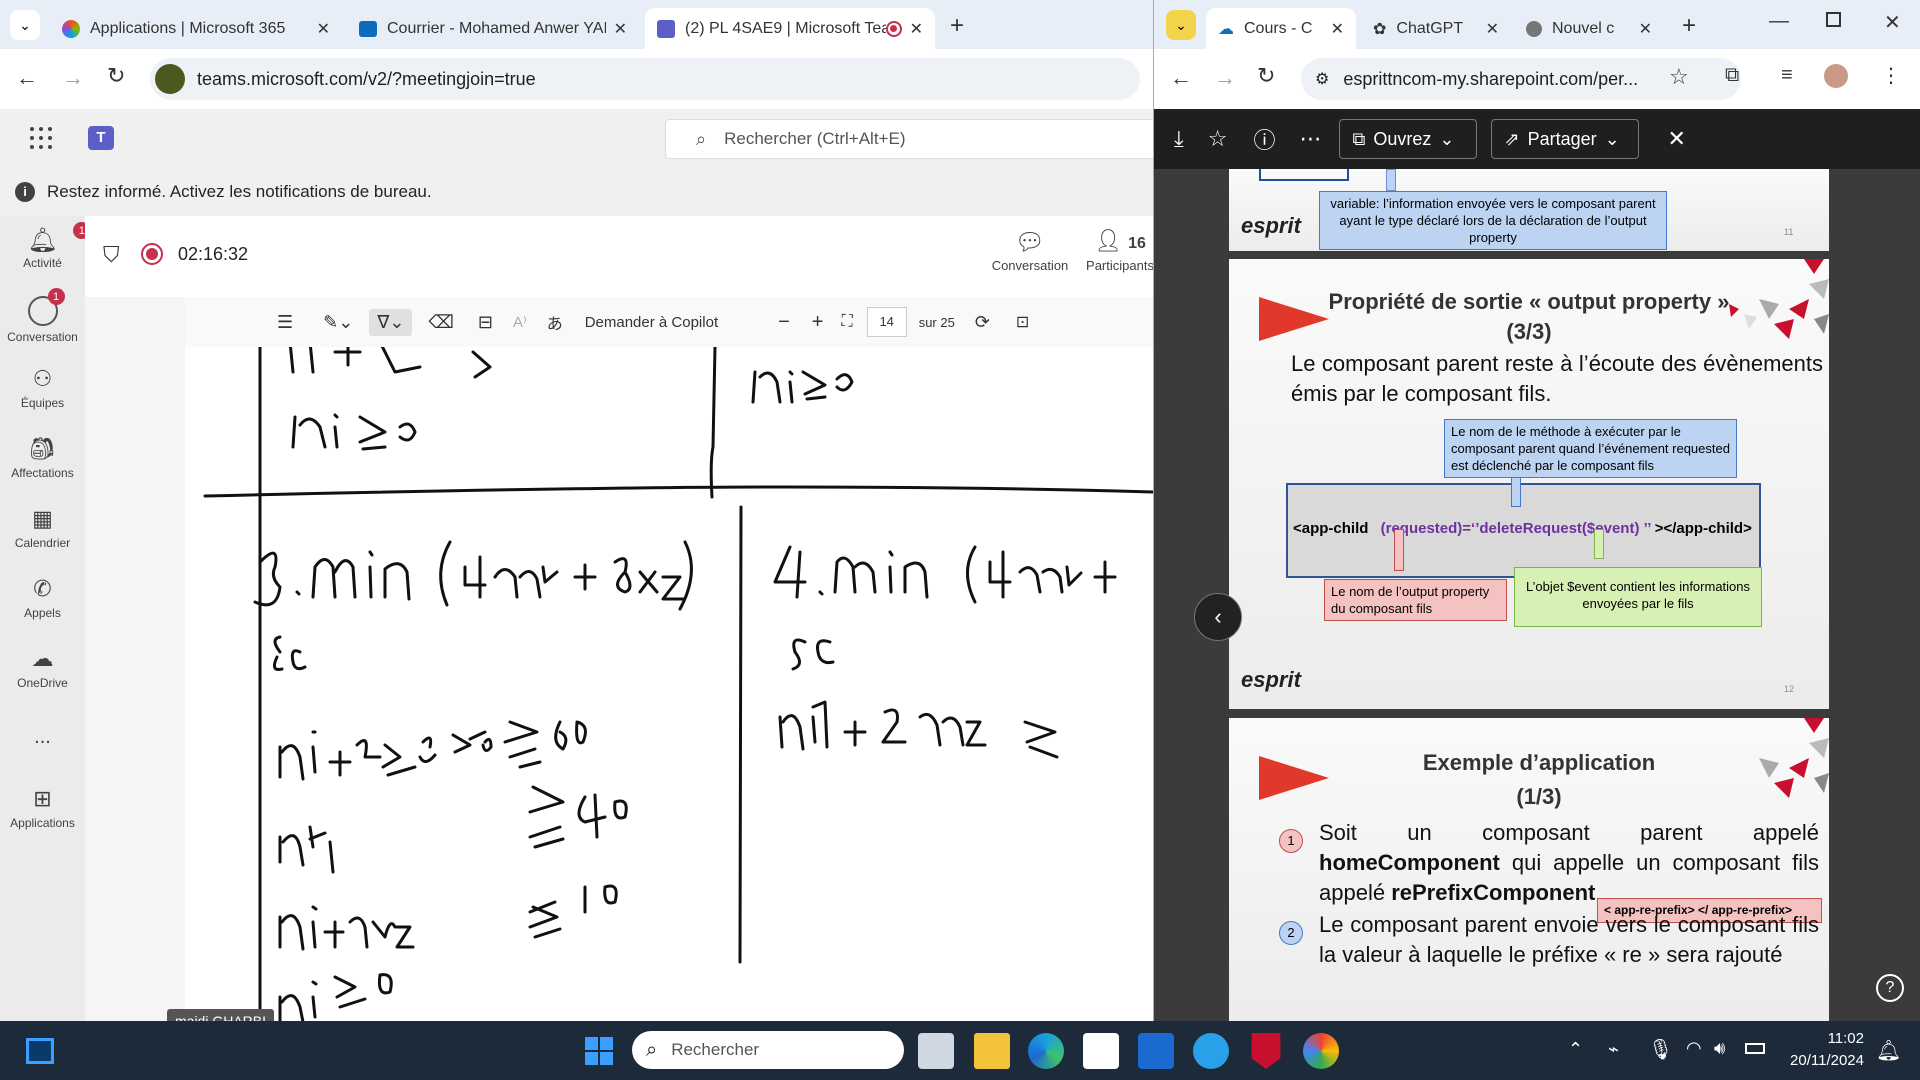 The width and height of the screenshot is (1920, 1080). What do you see at coordinates (1679, 77) in the screenshot?
I see `bookmark-star-icon: ☆` at bounding box center [1679, 77].